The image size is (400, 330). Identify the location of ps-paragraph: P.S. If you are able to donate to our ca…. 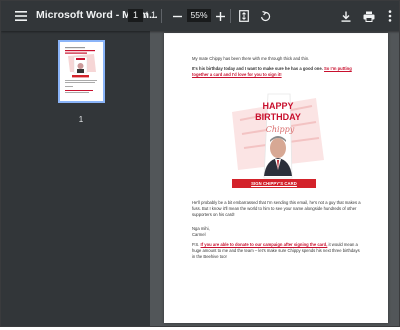
(277, 251).